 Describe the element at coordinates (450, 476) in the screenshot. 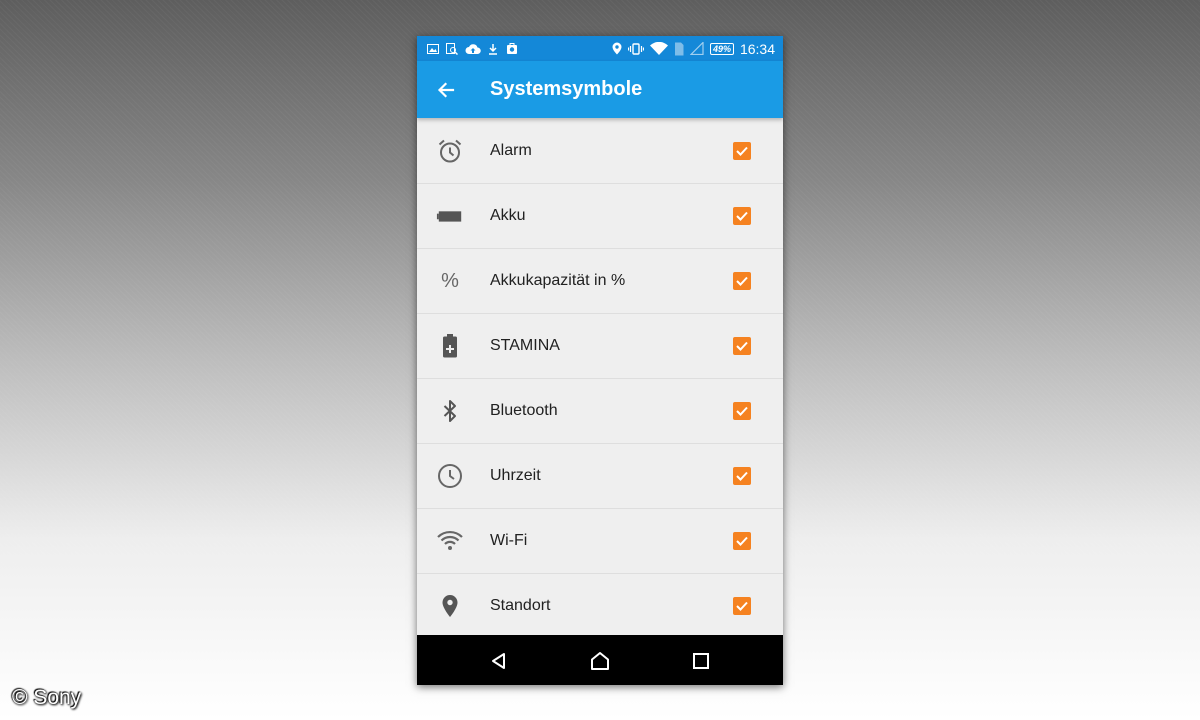

I see `clock-icon` at that location.